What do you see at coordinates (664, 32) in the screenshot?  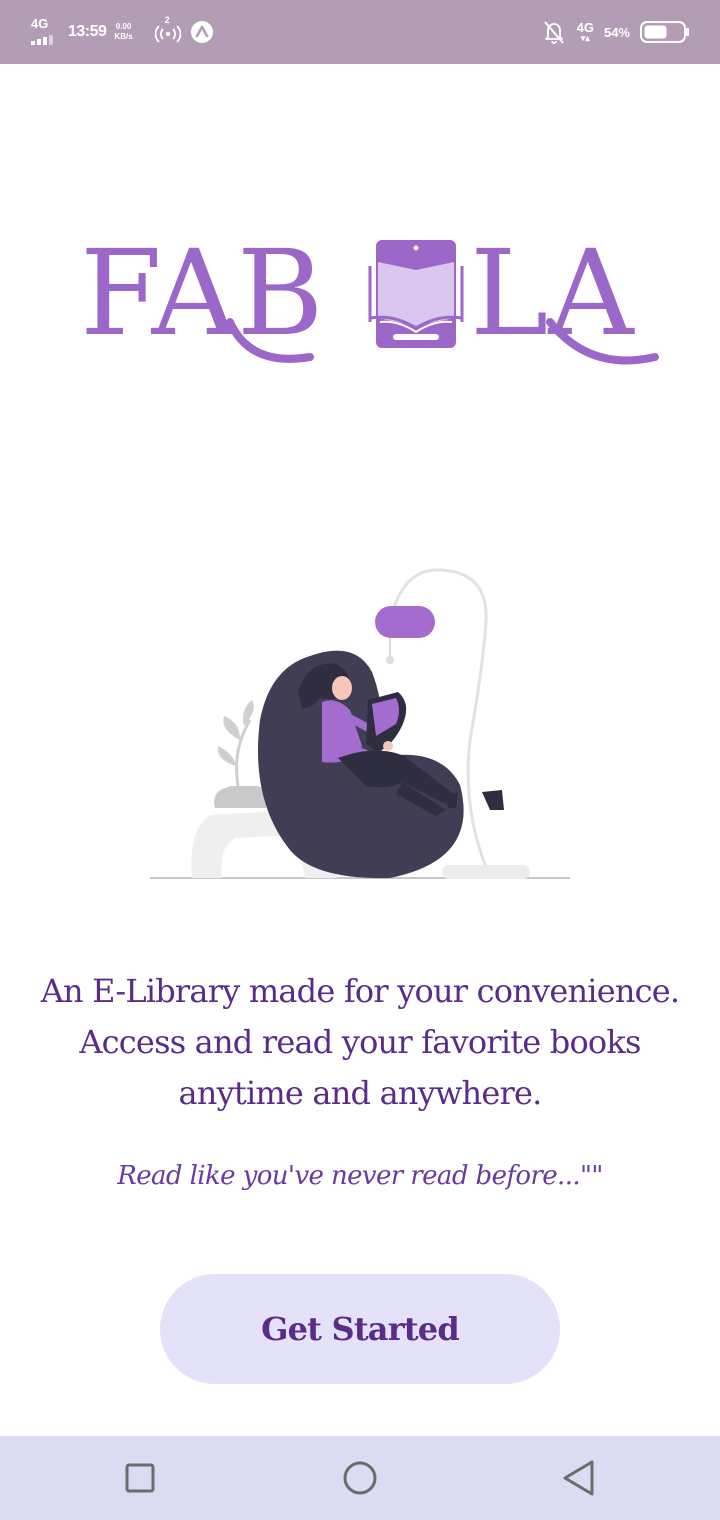 I see `battery-icon` at bounding box center [664, 32].